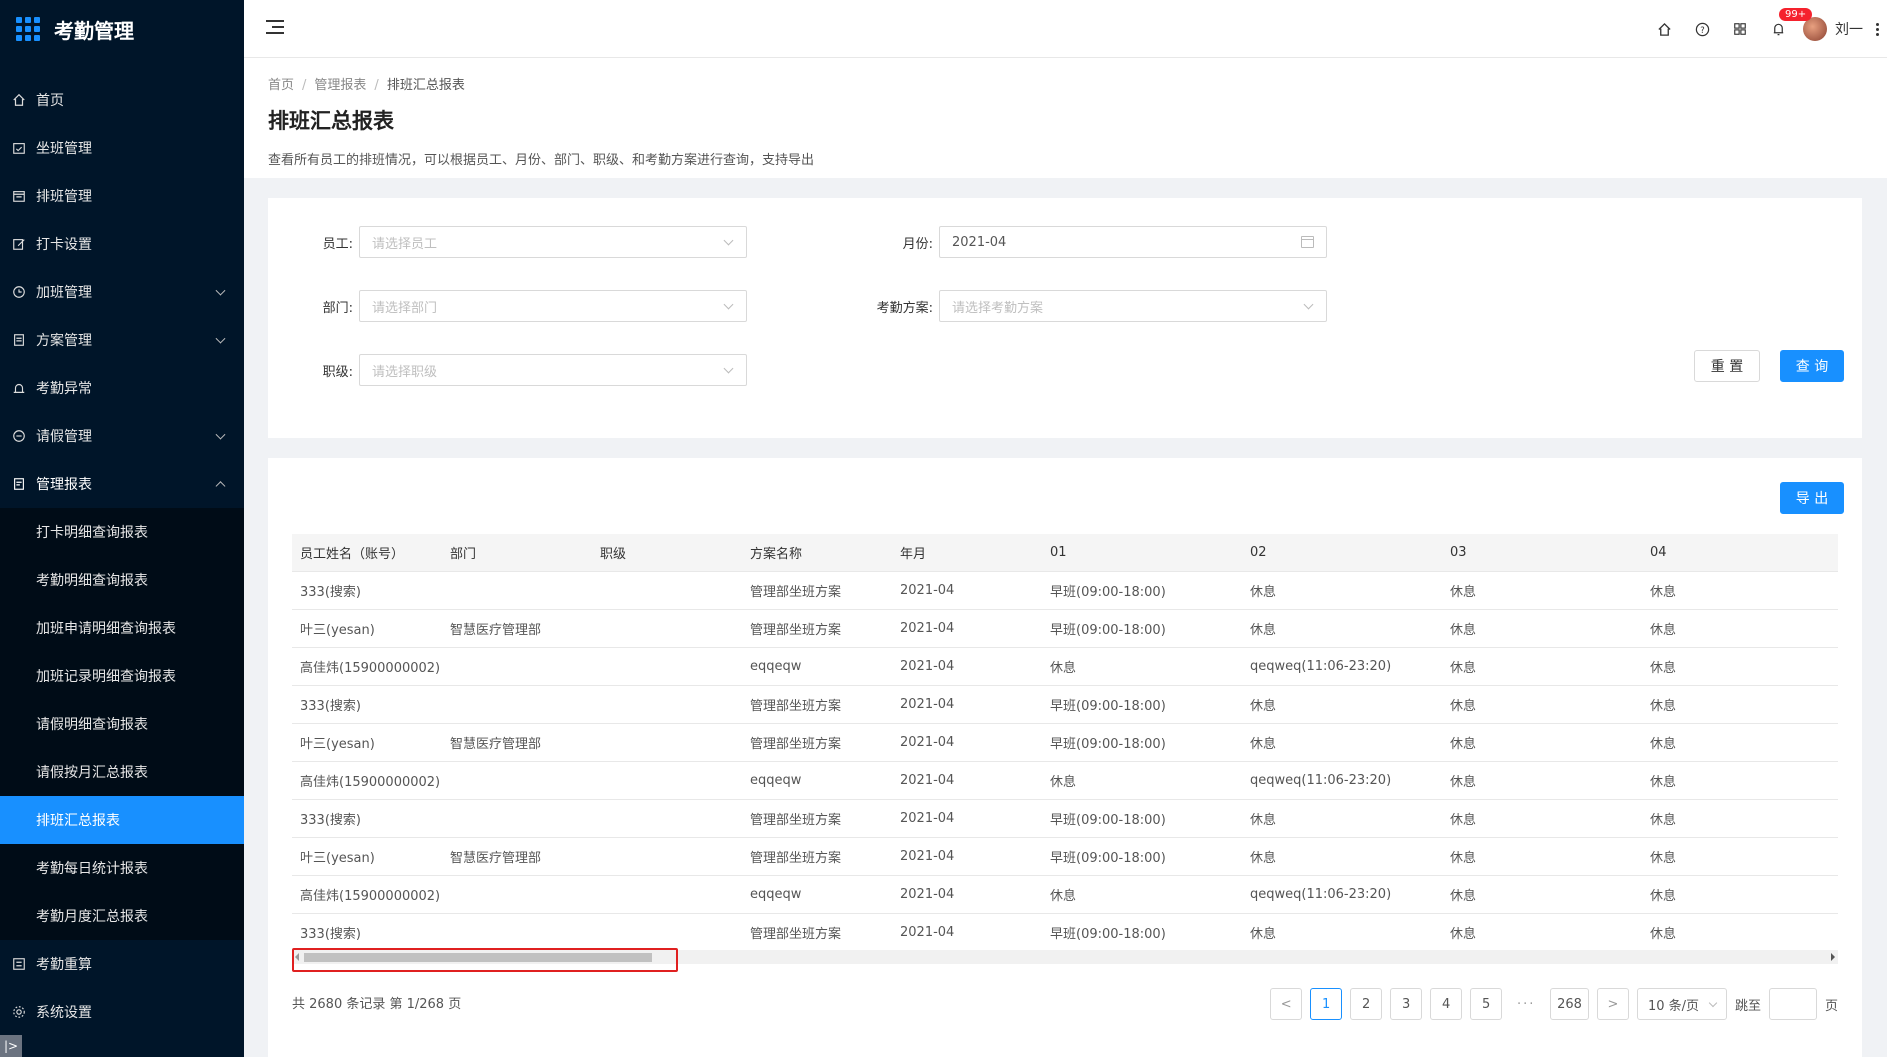  What do you see at coordinates (122, 532) in the screenshot?
I see `submenu-item: 打卡明细查询报表` at bounding box center [122, 532].